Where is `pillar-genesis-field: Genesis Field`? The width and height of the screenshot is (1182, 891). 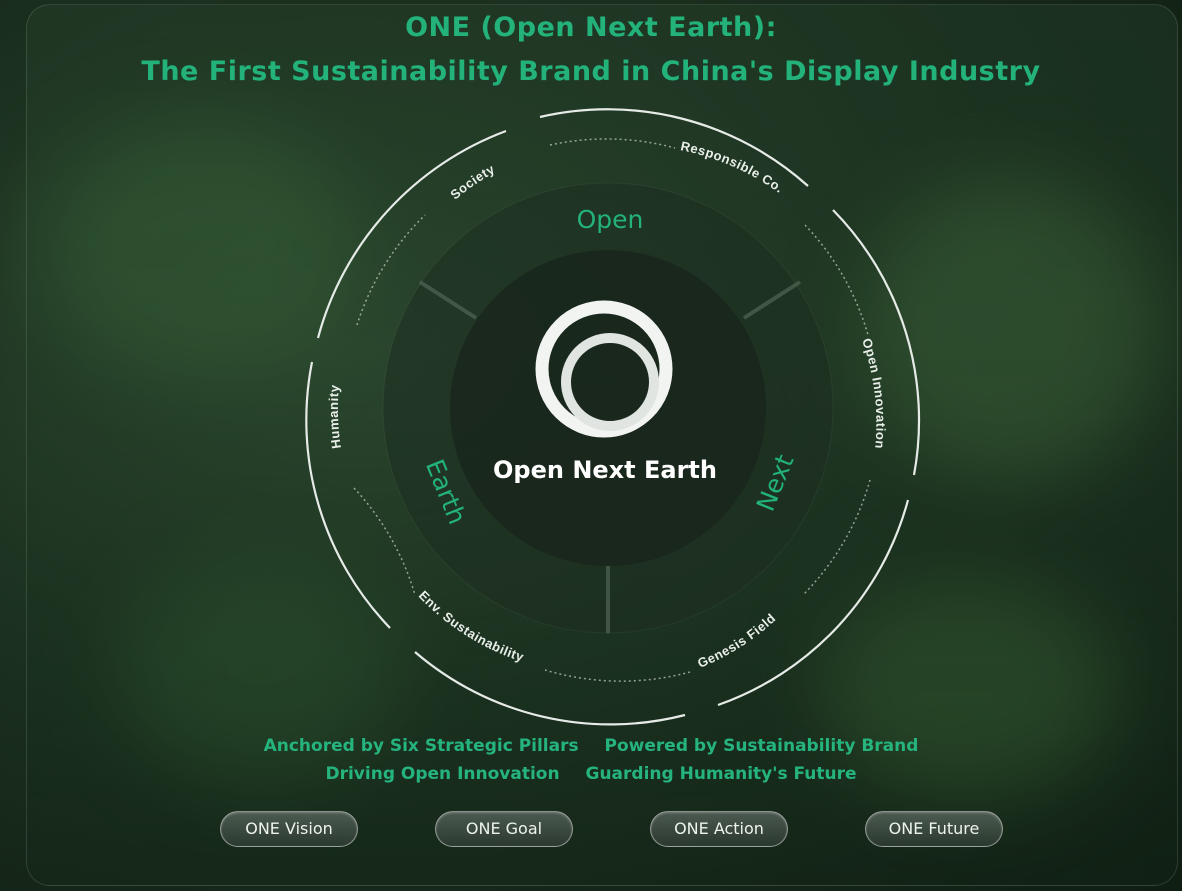 pillar-genesis-field: Genesis Field is located at coordinates (736, 640).